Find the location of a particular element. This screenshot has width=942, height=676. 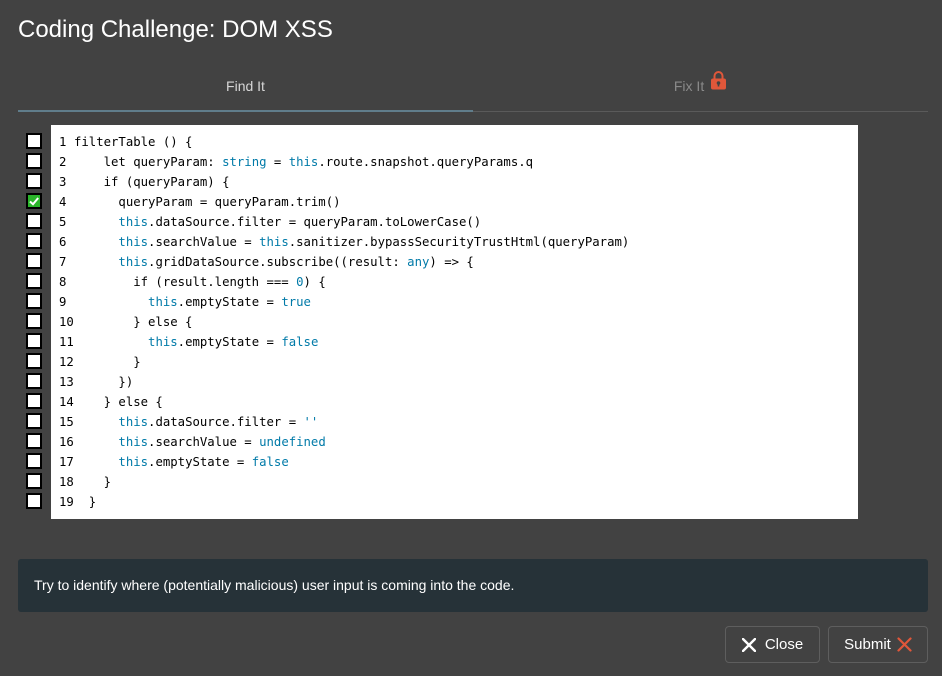

line-selector-column is located at coordinates (34, 322).